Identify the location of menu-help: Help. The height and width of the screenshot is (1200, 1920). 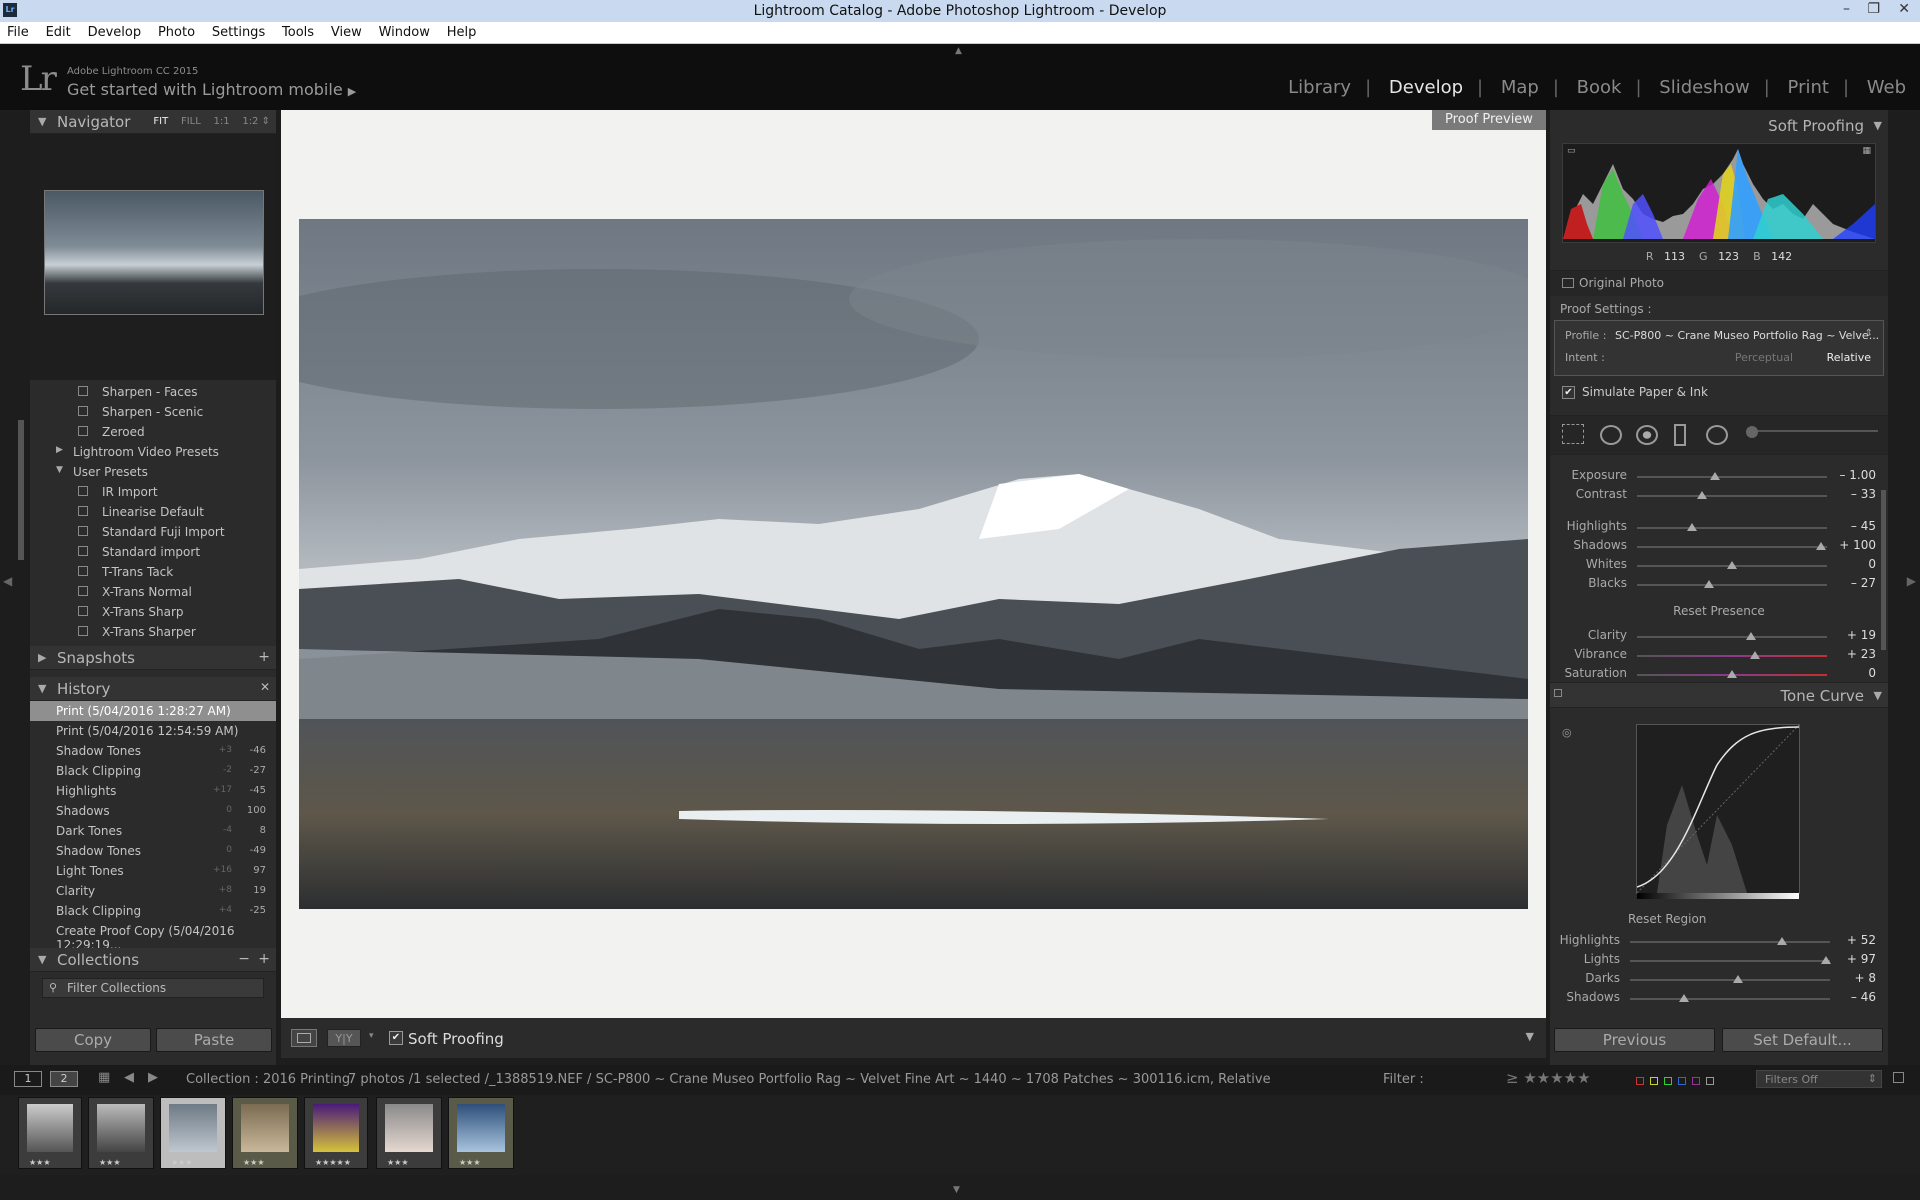
(462, 31).